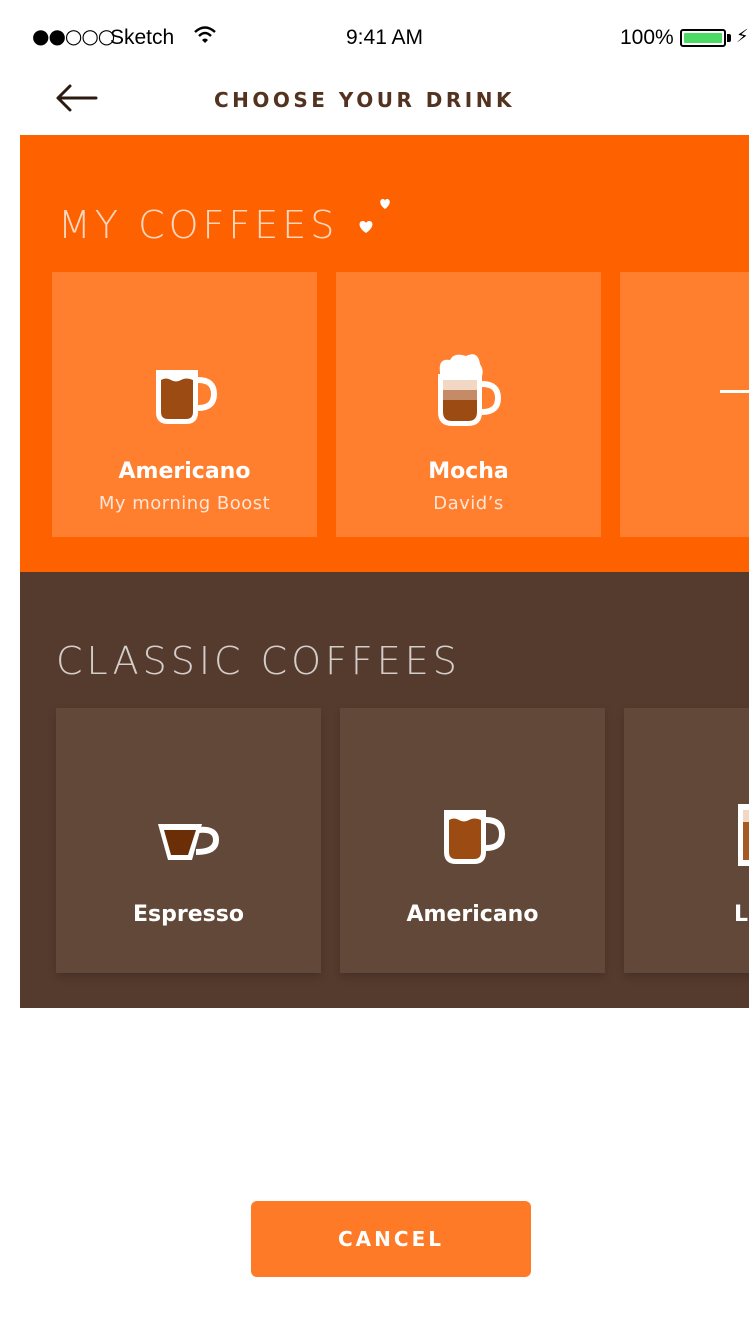 The width and height of the screenshot is (749, 1329). Describe the element at coordinates (468, 503) in the screenshot. I see `card-subtitle: David’s` at that location.